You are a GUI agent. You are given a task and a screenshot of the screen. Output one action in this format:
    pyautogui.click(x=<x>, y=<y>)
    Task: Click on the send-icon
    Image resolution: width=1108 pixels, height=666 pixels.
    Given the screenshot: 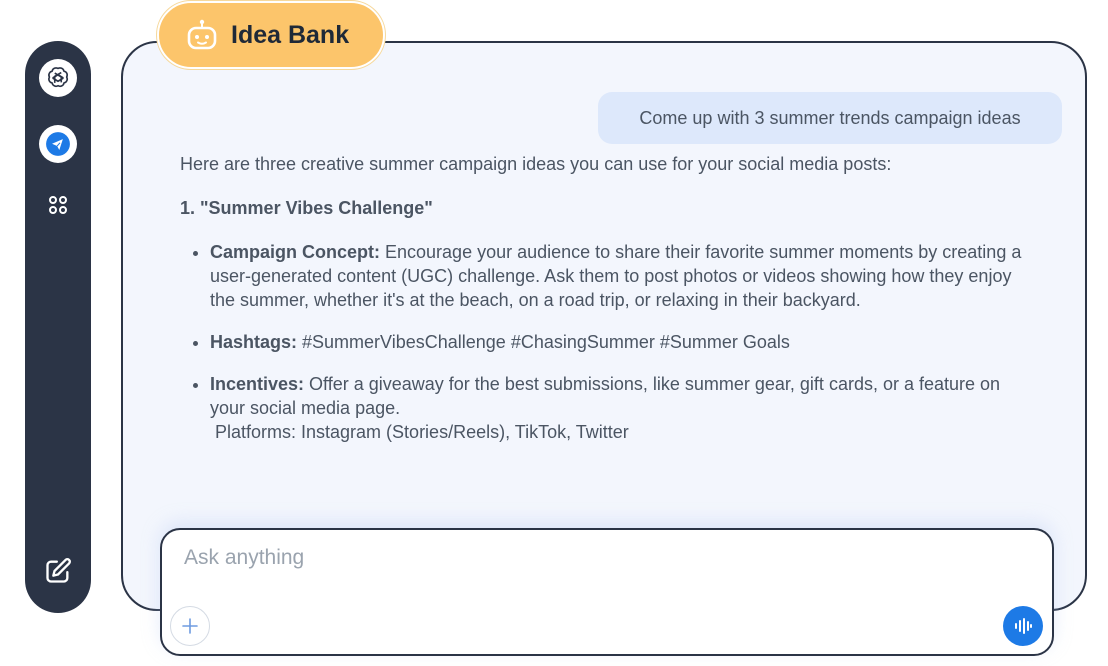 What is the action you would take?
    pyautogui.click(x=58, y=144)
    